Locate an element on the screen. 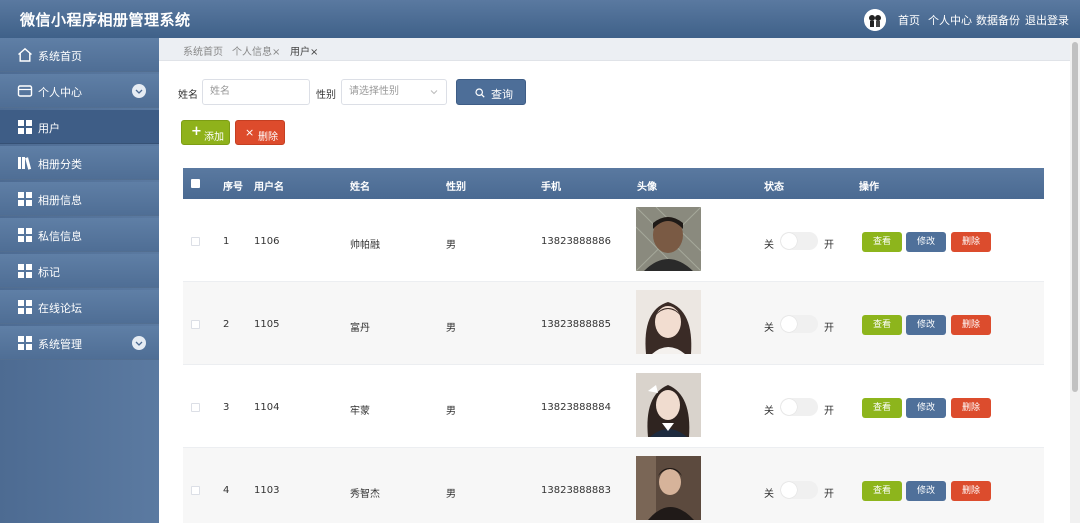 The image size is (1080, 523). cell-username: 1106 is located at coordinates (267, 241).